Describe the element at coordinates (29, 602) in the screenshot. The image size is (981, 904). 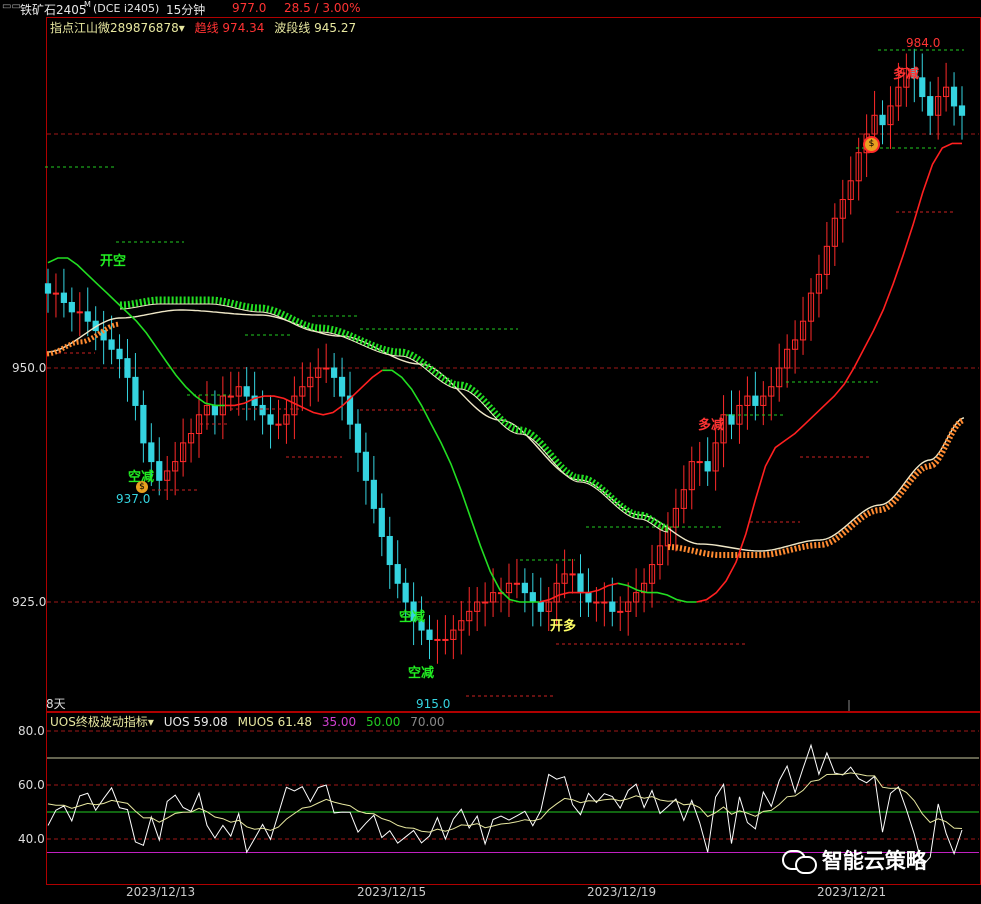
I see `y-tick-925: 925.0` at that location.